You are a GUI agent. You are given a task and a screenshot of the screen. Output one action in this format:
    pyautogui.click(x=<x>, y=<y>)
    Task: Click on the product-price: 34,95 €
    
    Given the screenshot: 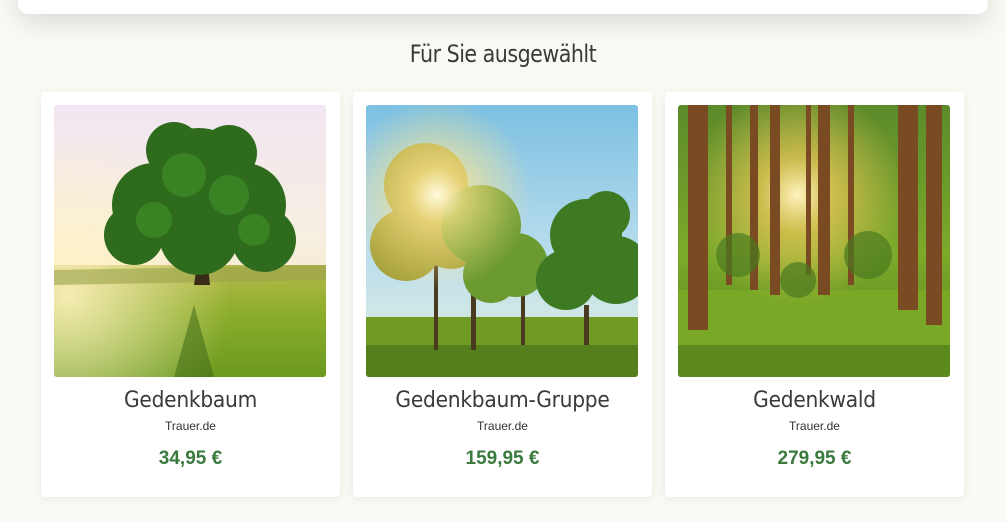 What is the action you would take?
    pyautogui.click(x=190, y=458)
    